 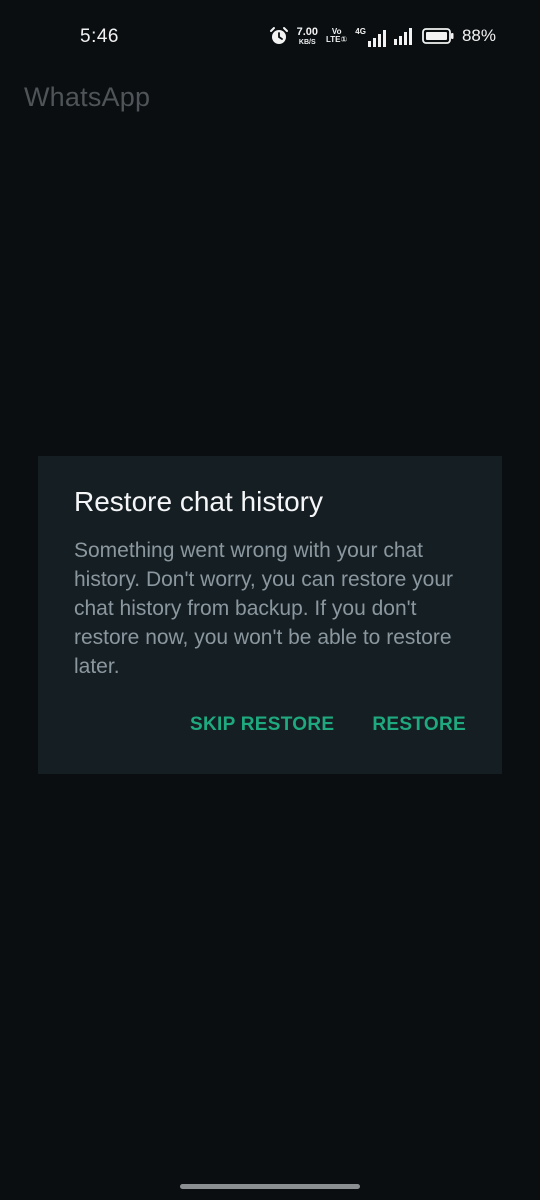 I want to click on volte-indicator: Vo LTE①, so click(x=336, y=36).